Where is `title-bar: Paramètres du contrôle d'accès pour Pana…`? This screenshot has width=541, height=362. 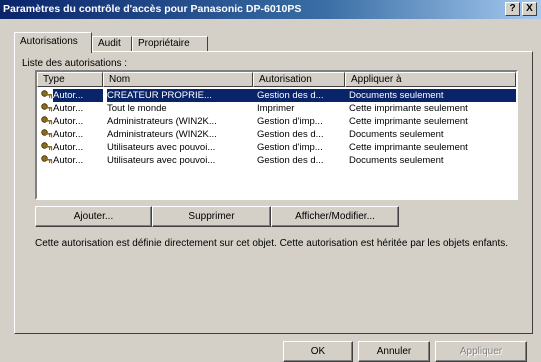
title-bar: Paramètres du contrôle d'accès pour Pana… is located at coordinates (270, 9).